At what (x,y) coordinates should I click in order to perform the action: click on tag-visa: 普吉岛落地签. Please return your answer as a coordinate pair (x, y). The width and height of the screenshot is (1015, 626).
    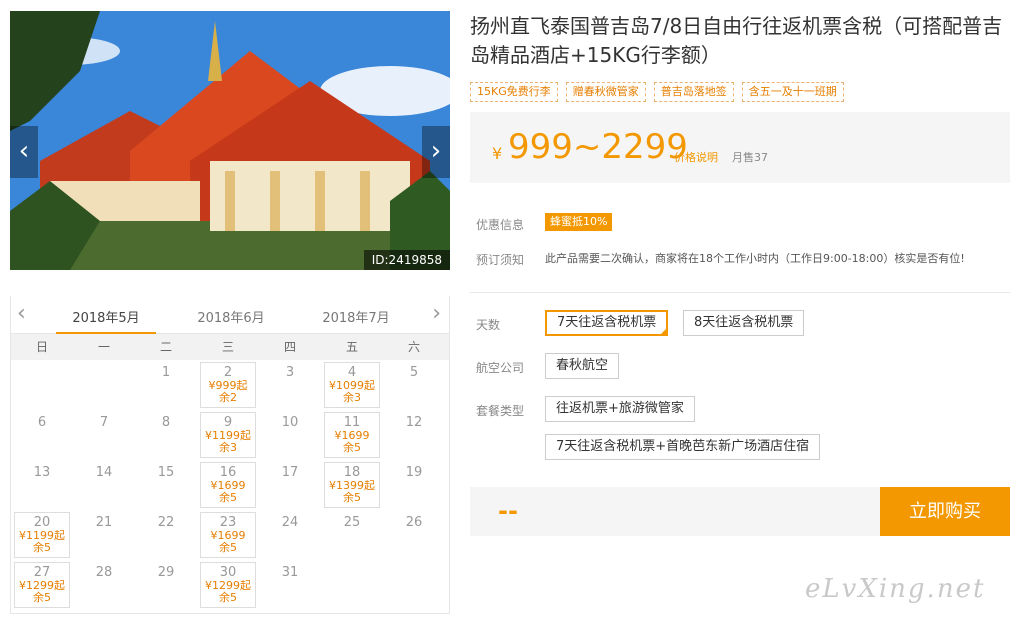
    Looking at the image, I should click on (693, 92).